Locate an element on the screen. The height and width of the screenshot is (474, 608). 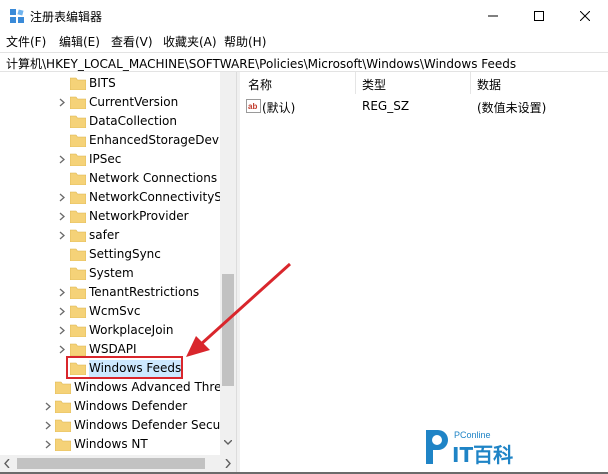
watermark-brand: PConline is located at coordinates (472, 435).